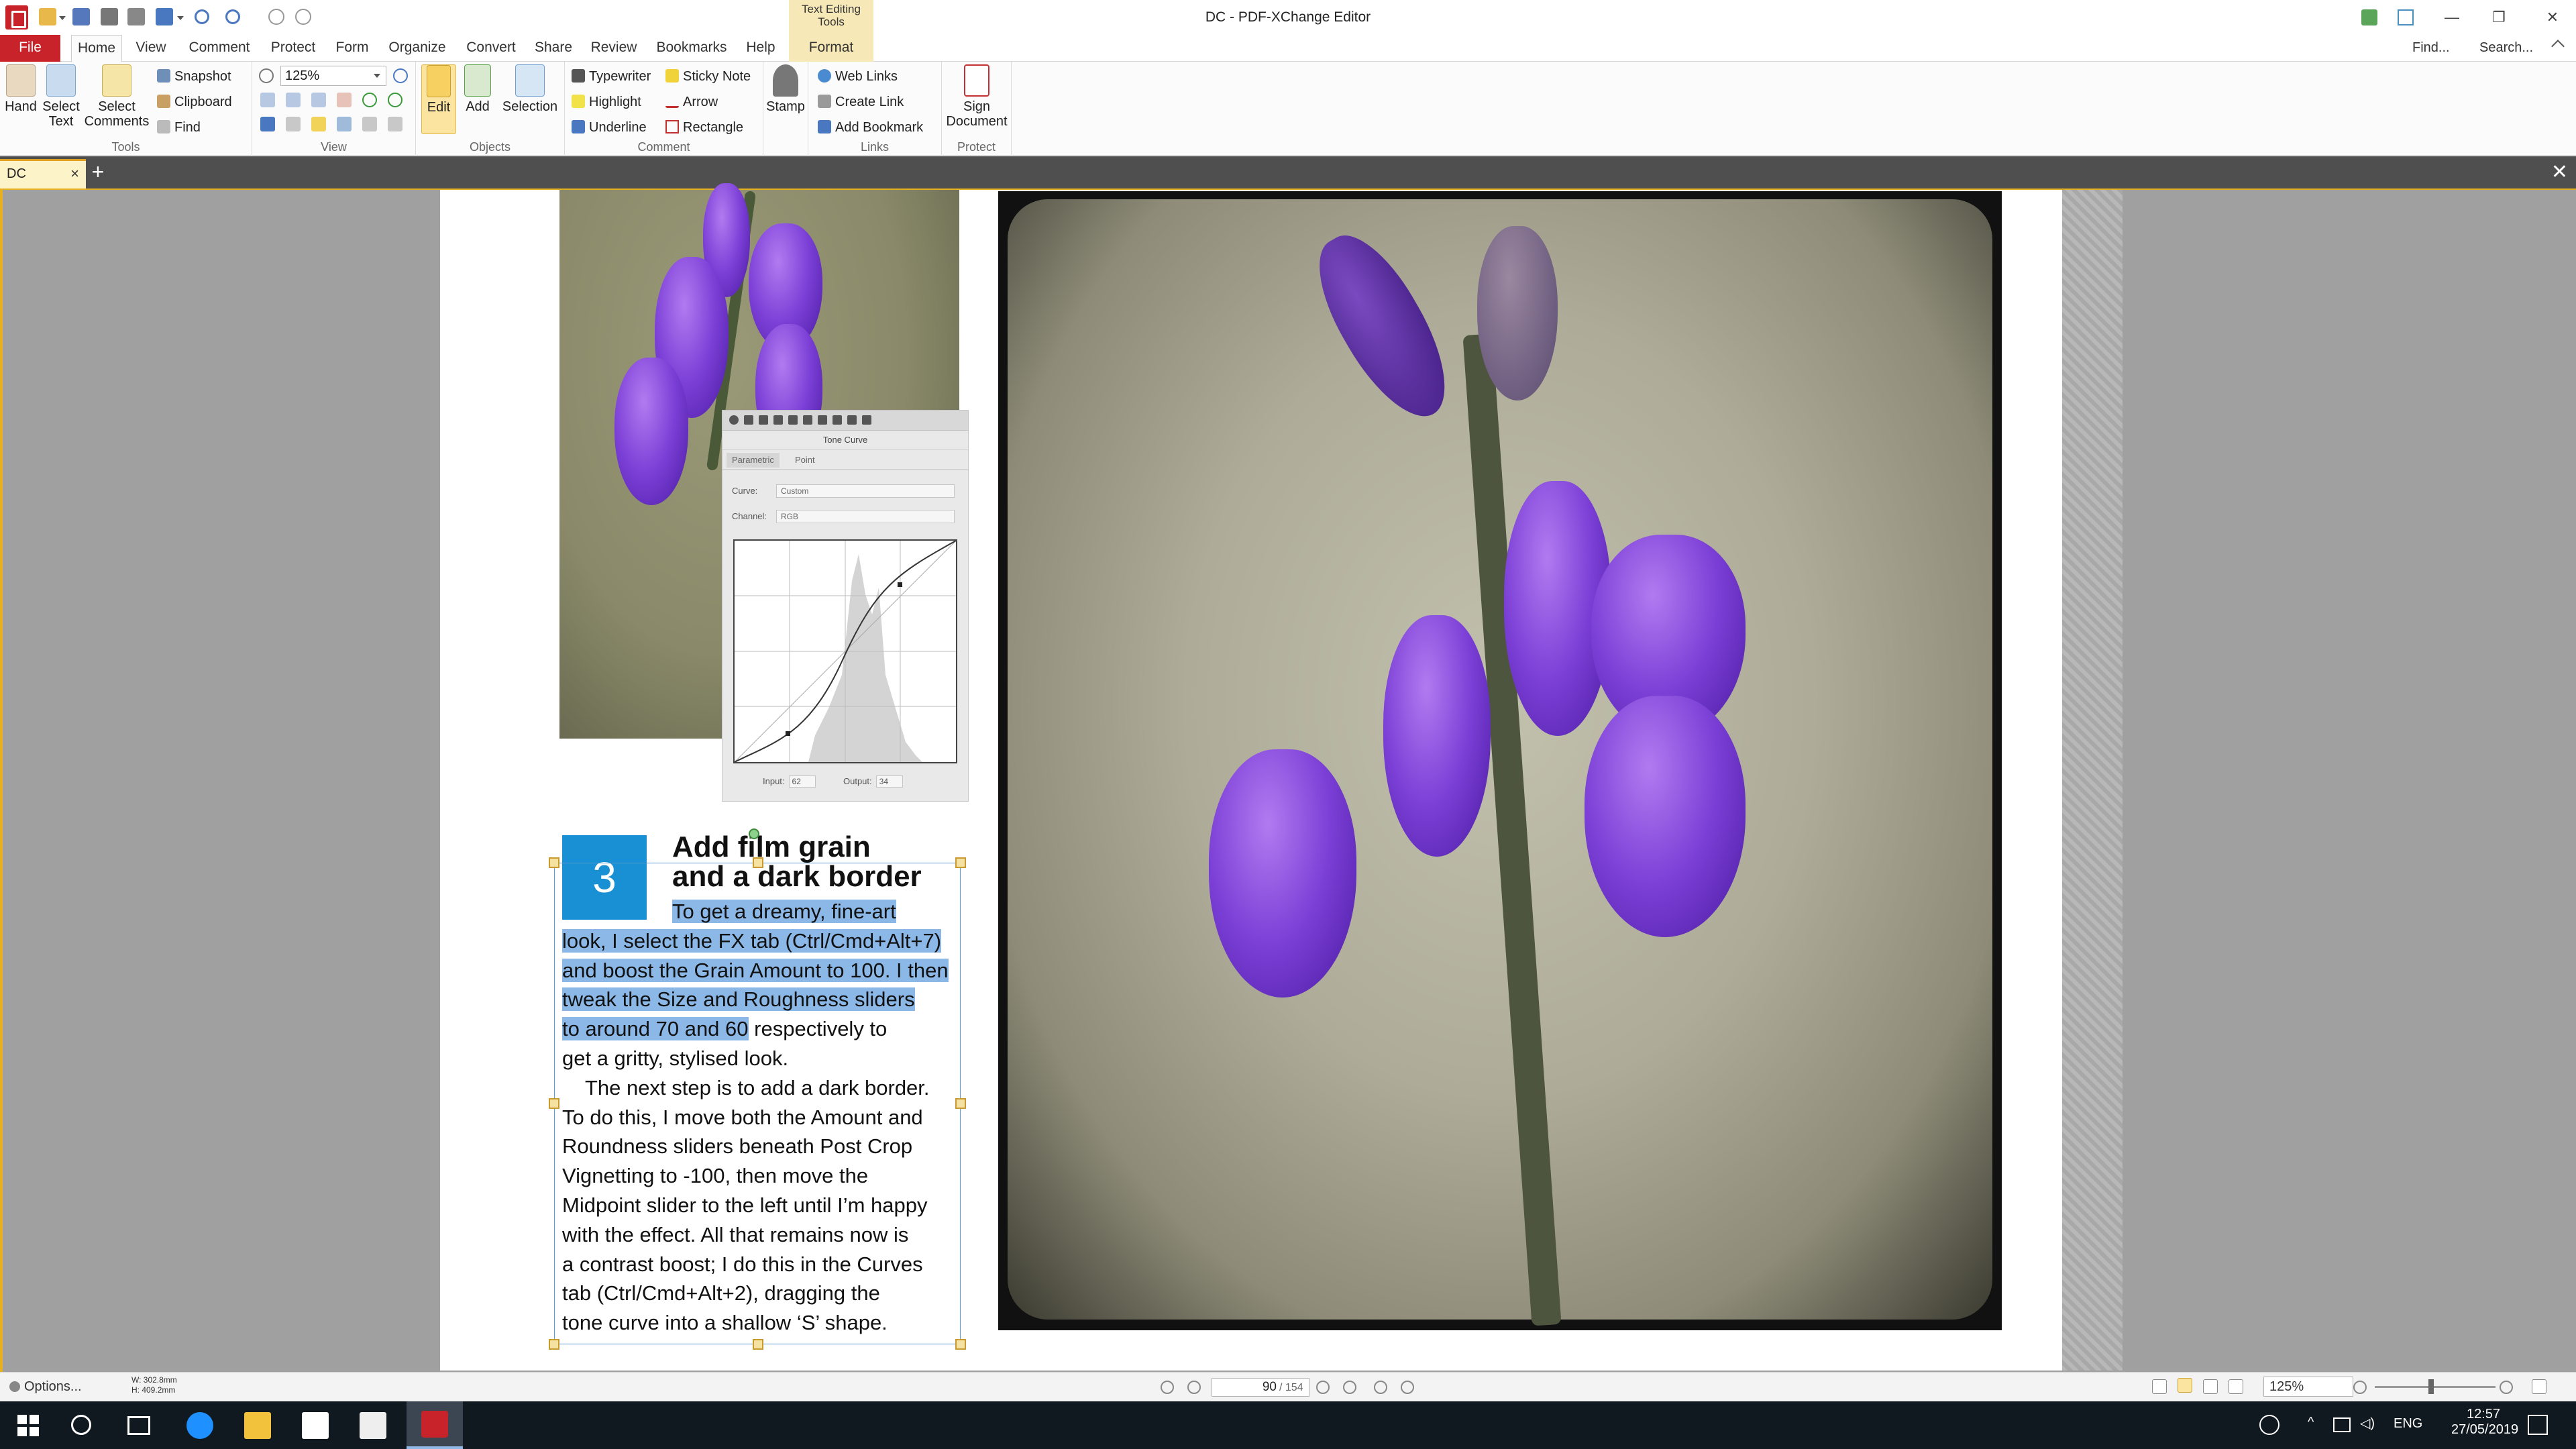 This screenshot has height=1449, width=2576. I want to click on rotate-left-icon, so click(369, 100).